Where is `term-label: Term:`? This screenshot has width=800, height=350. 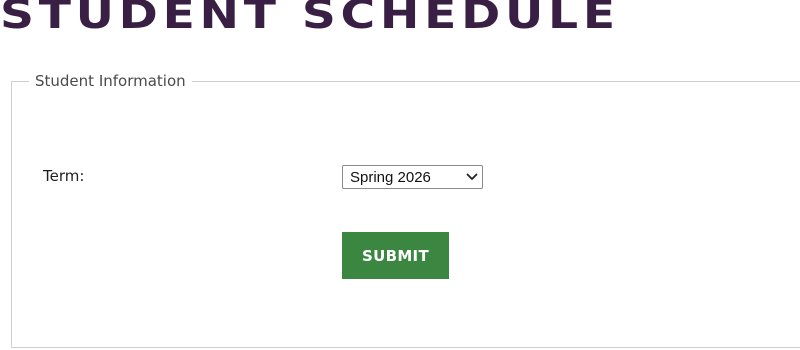 term-label: Term: is located at coordinates (64, 176).